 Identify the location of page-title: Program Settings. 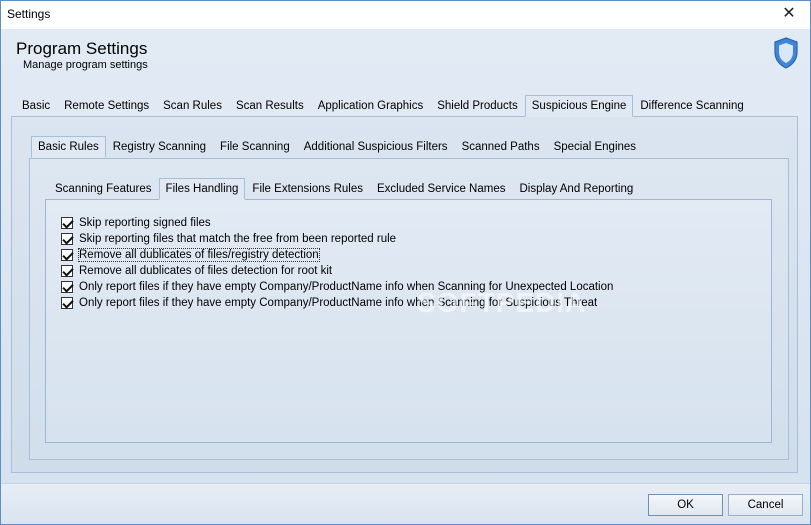
(82, 48).